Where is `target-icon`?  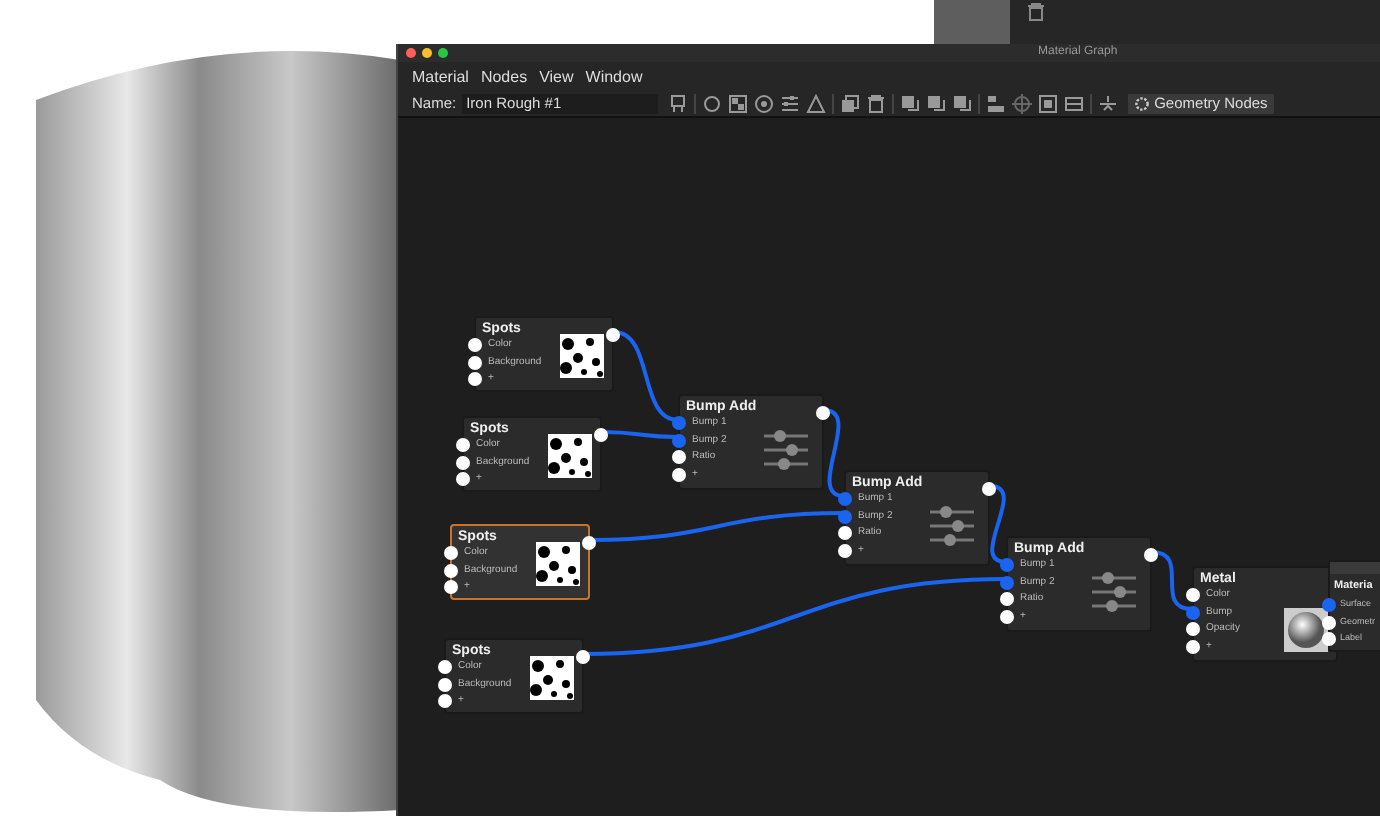 target-icon is located at coordinates (764, 103).